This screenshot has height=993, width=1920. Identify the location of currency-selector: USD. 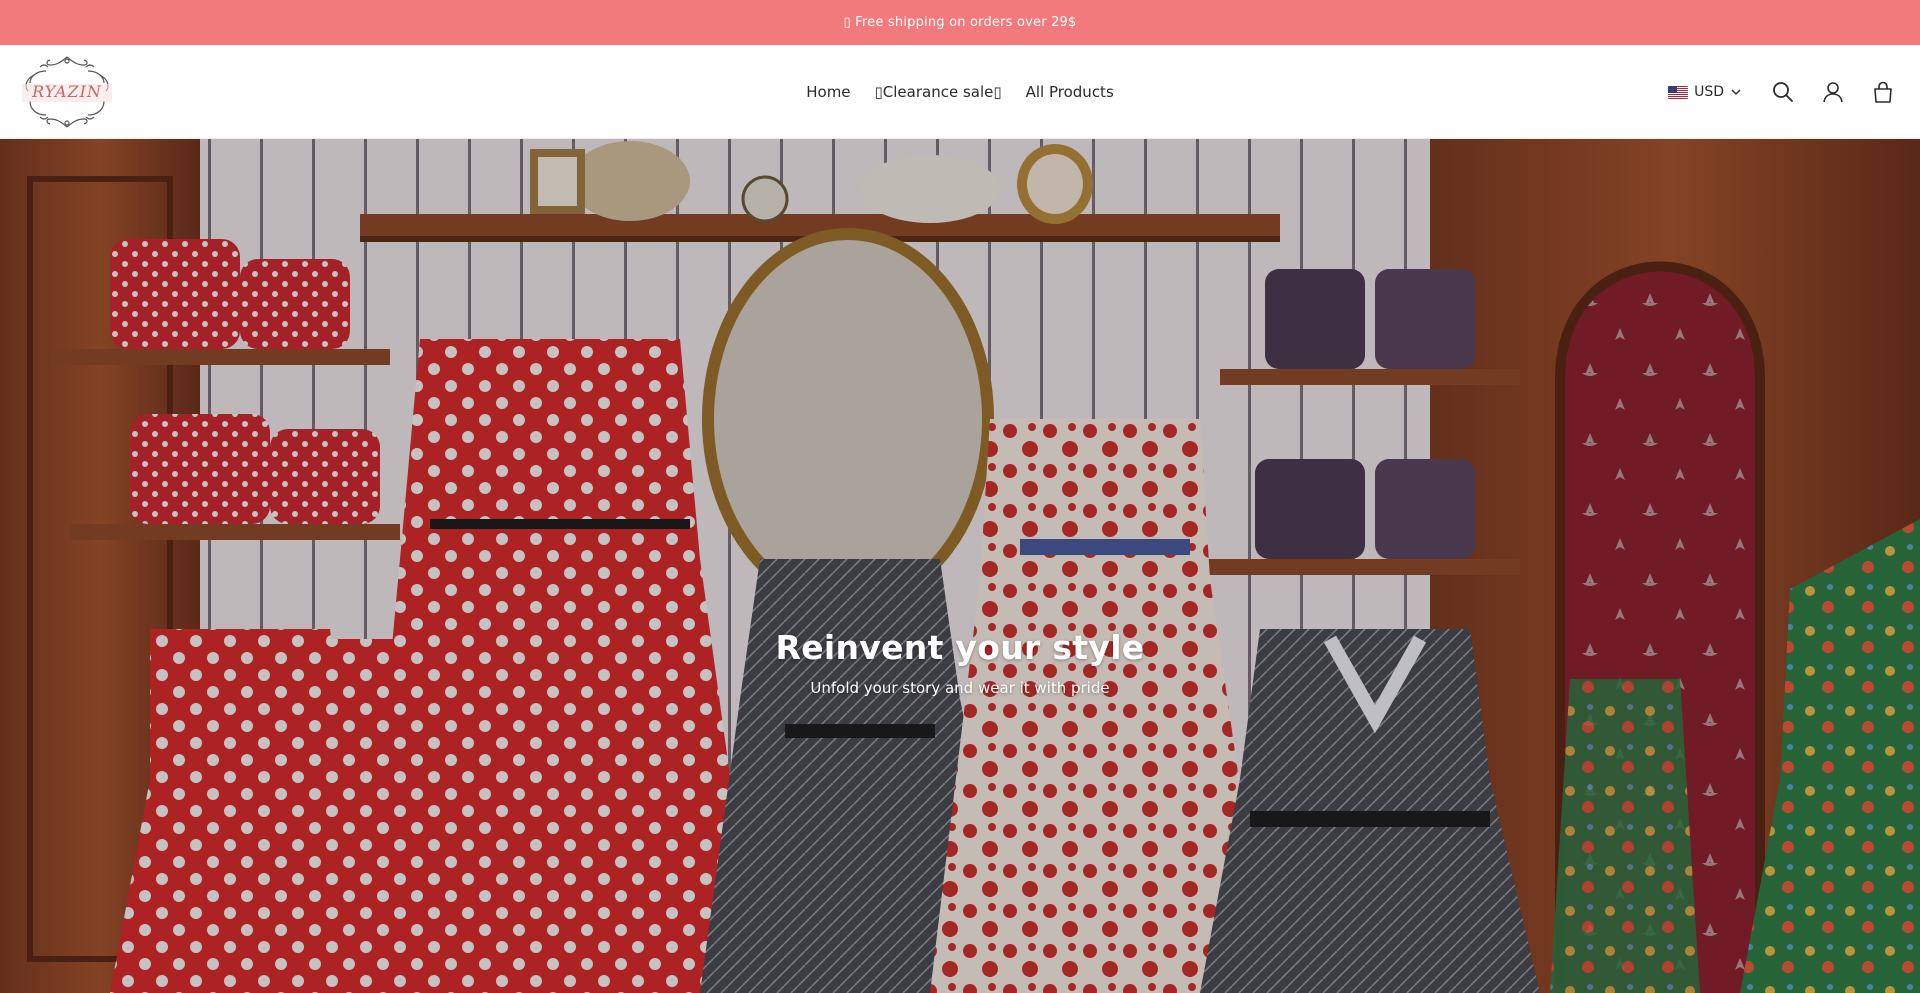
(1705, 92).